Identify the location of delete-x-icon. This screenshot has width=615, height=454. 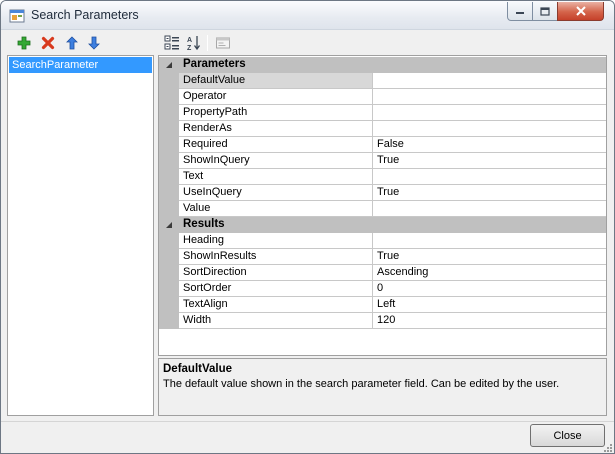
(48, 43).